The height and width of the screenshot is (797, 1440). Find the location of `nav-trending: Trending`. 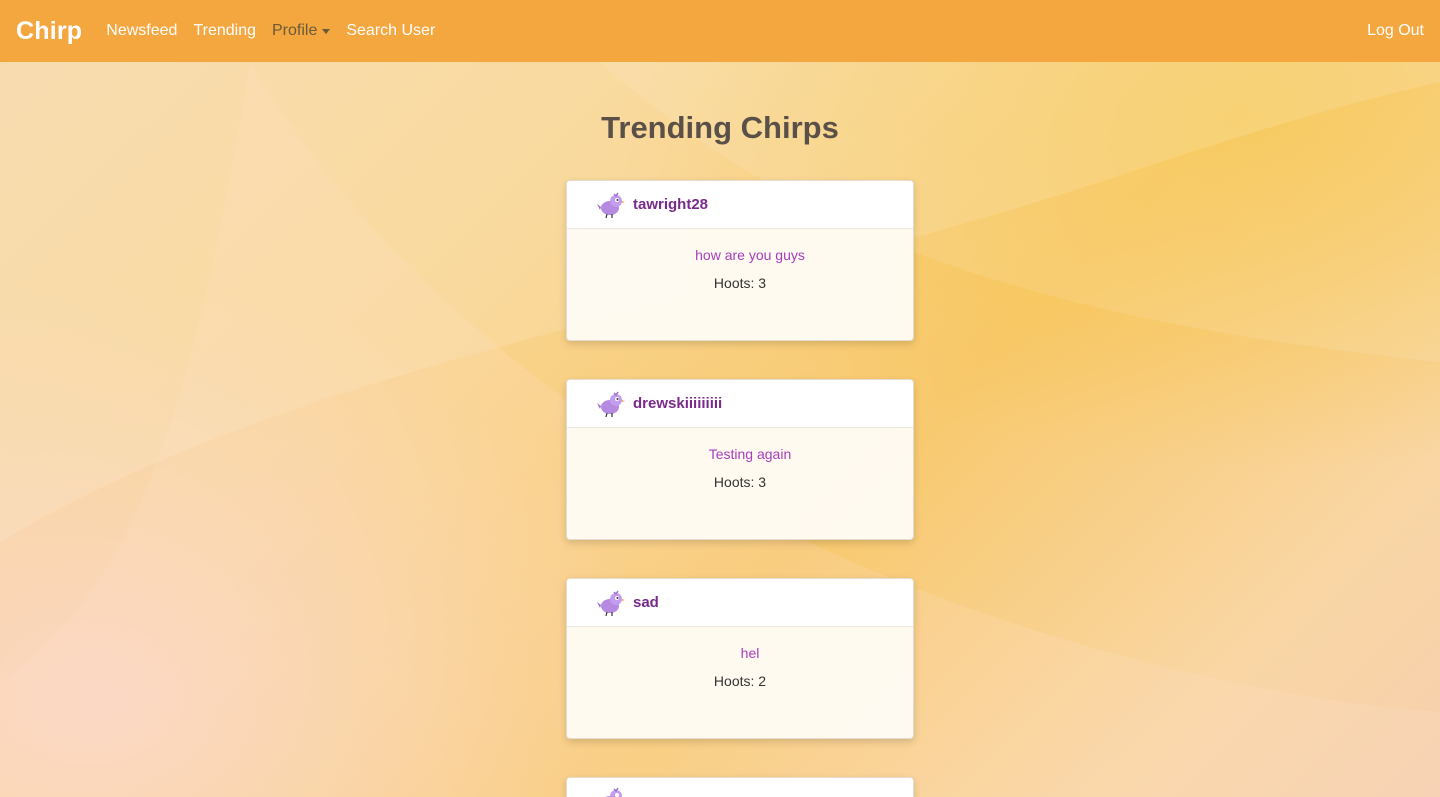

nav-trending: Trending is located at coordinates (224, 31).